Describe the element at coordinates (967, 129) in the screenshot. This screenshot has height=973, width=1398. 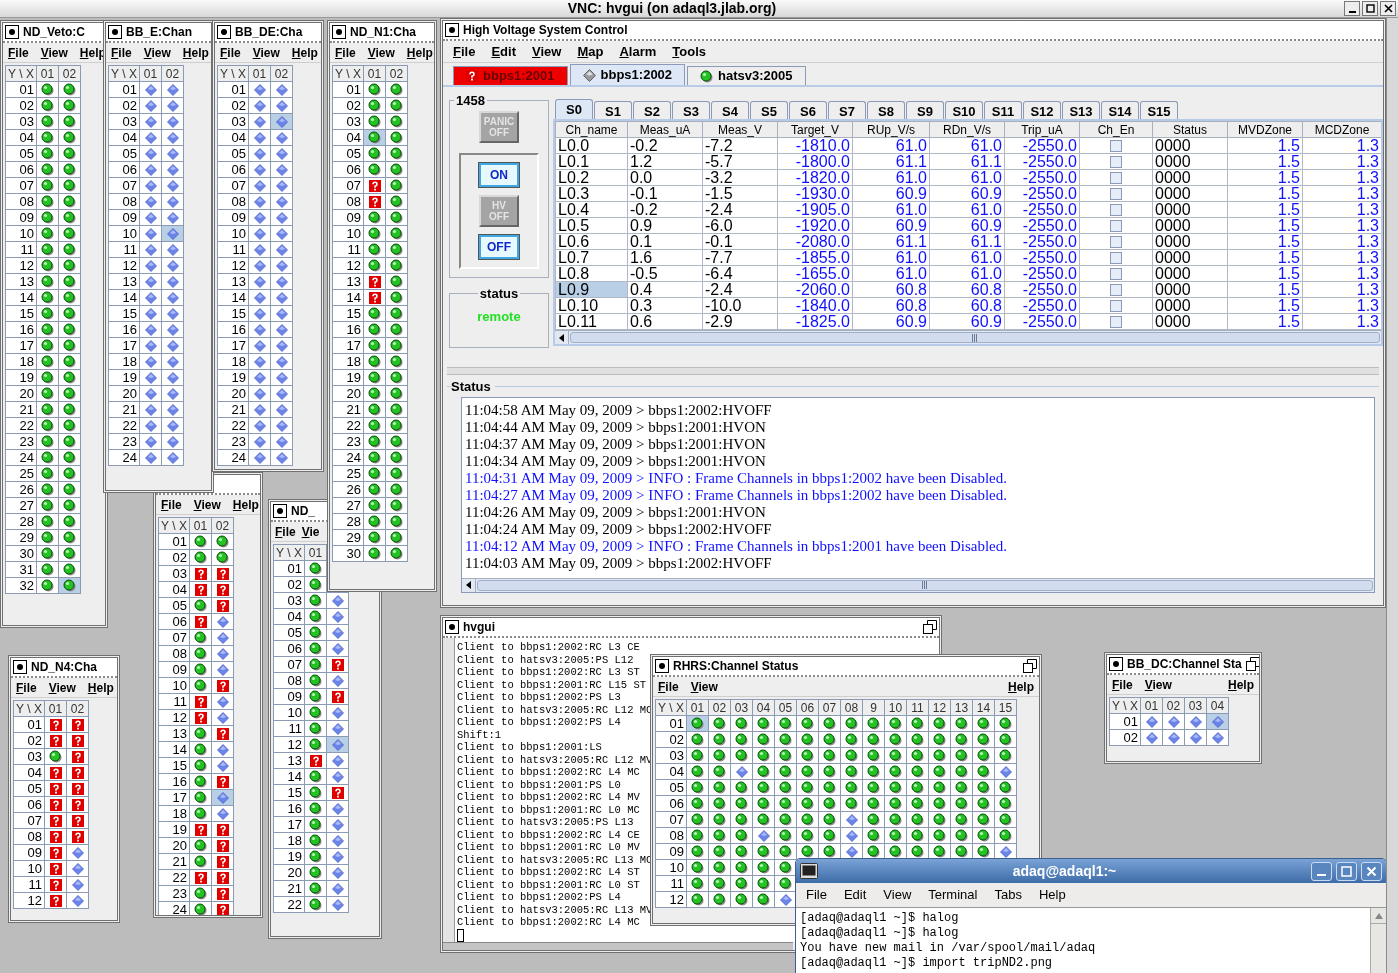
I see `column-header: RDn_V/s` at that location.